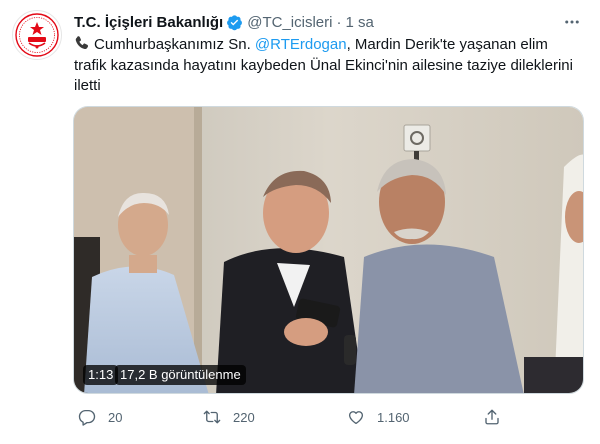  I want to click on video-duration: 1:13, so click(101, 375).